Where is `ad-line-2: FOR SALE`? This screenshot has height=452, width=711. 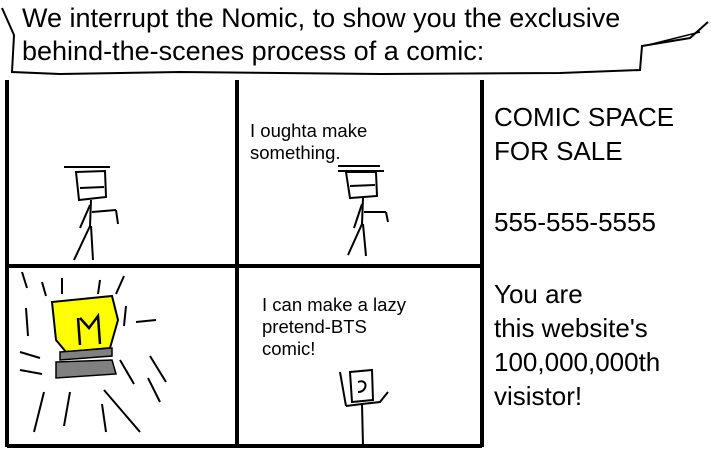
ad-line-2: FOR SALE is located at coordinates (558, 151).